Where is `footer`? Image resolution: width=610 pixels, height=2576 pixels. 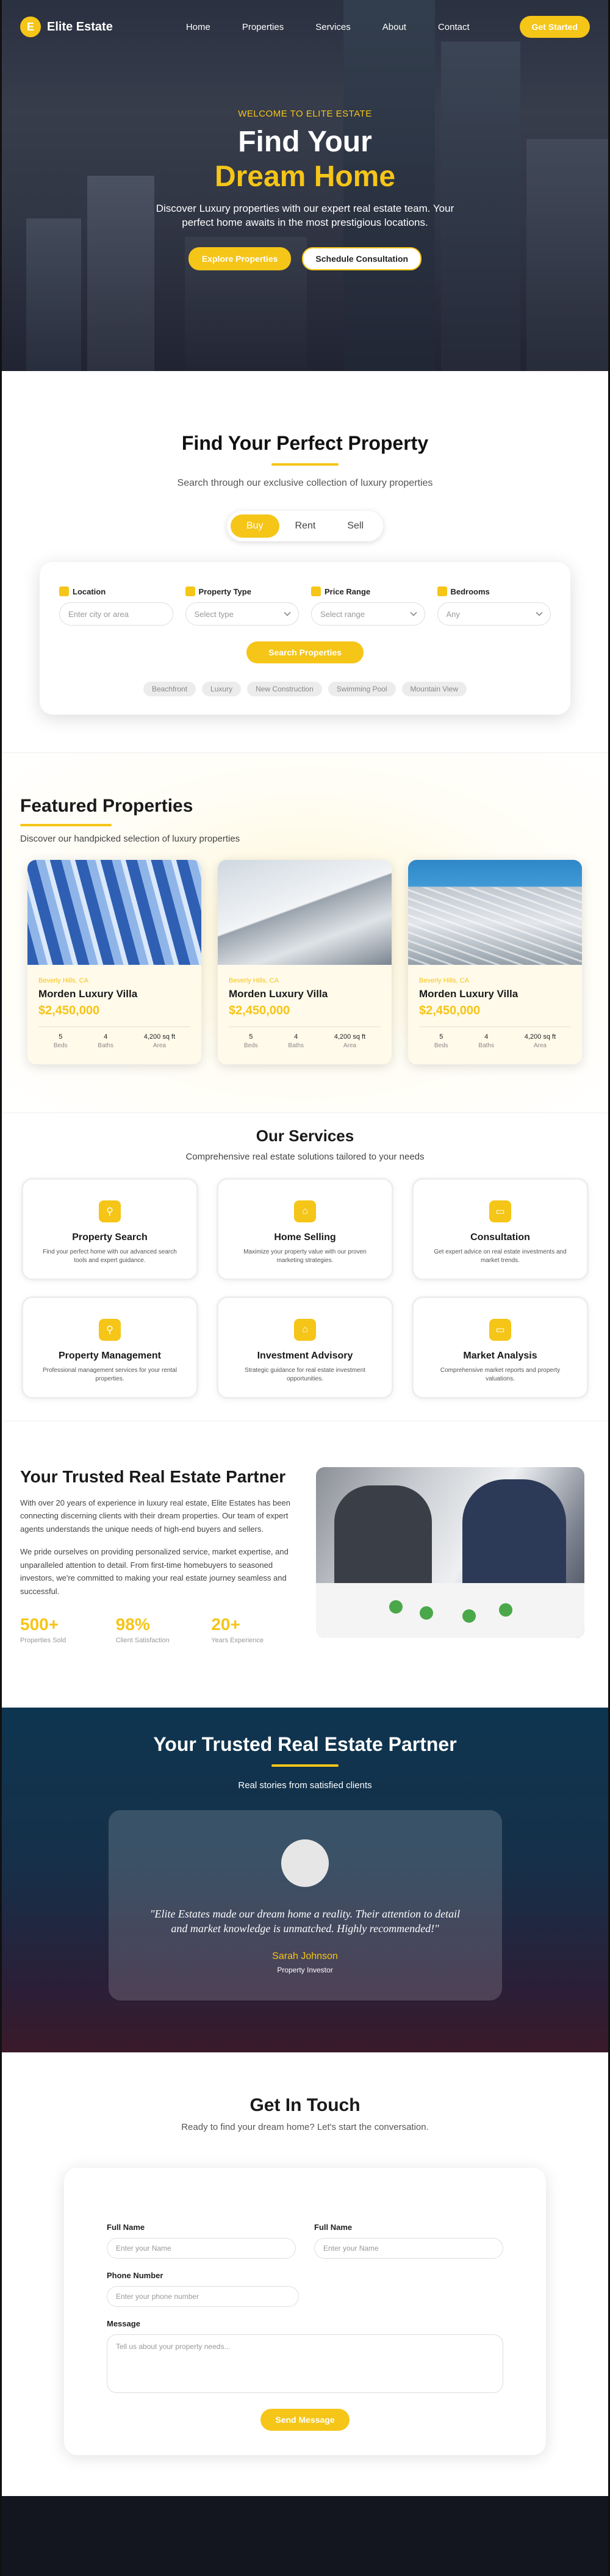 footer is located at coordinates (305, 2536).